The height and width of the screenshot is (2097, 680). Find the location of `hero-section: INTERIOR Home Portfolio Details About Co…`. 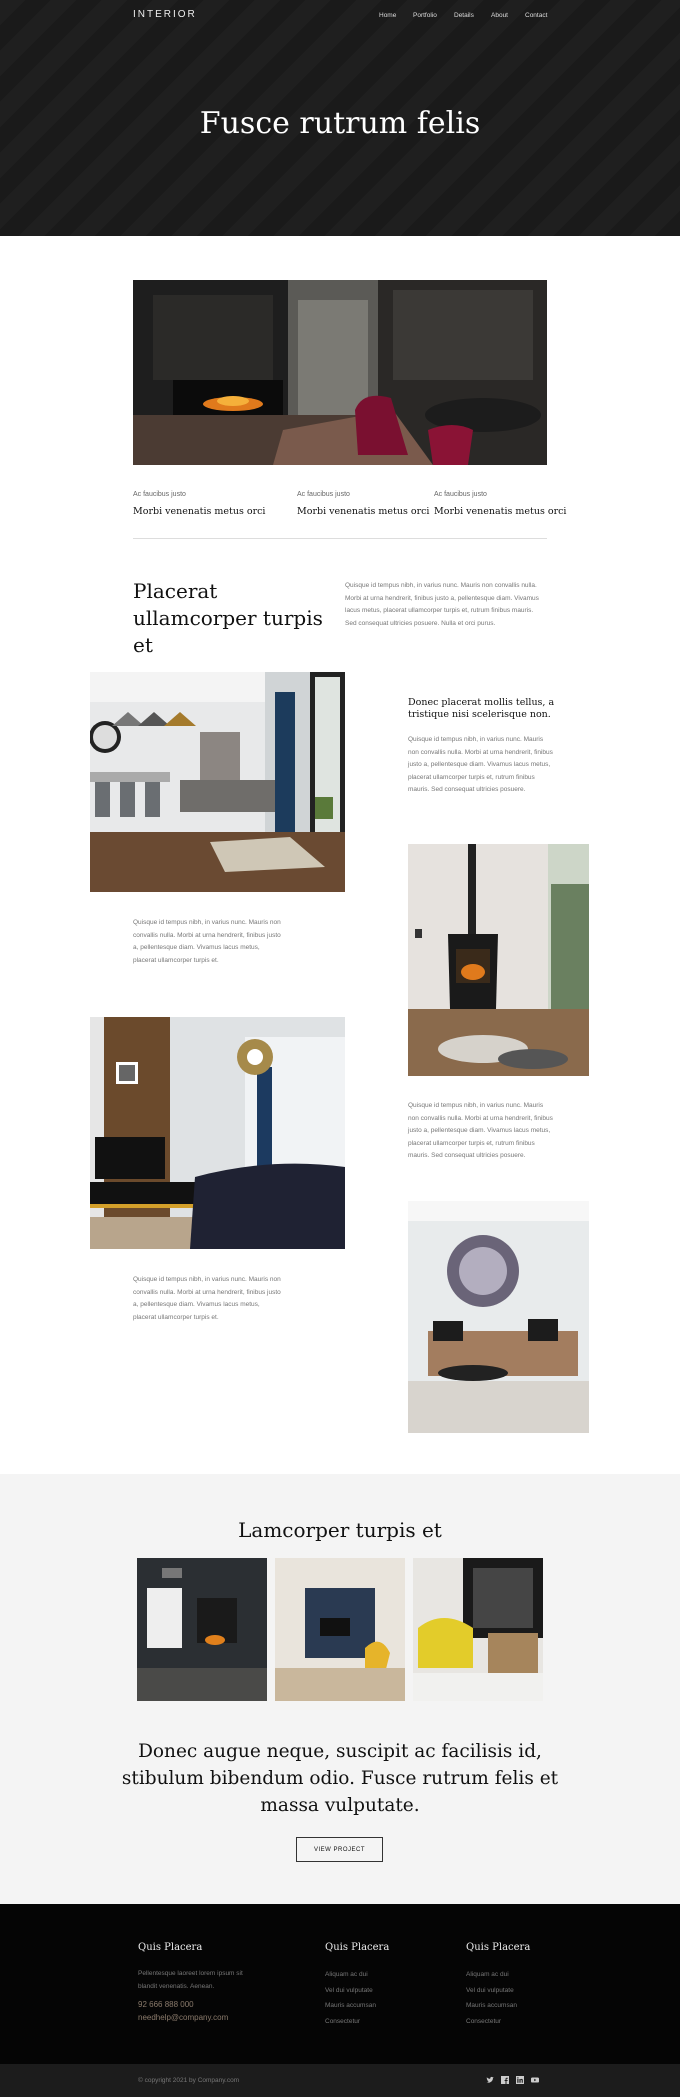

hero-section: INTERIOR Home Portfolio Details About Co… is located at coordinates (340, 118).